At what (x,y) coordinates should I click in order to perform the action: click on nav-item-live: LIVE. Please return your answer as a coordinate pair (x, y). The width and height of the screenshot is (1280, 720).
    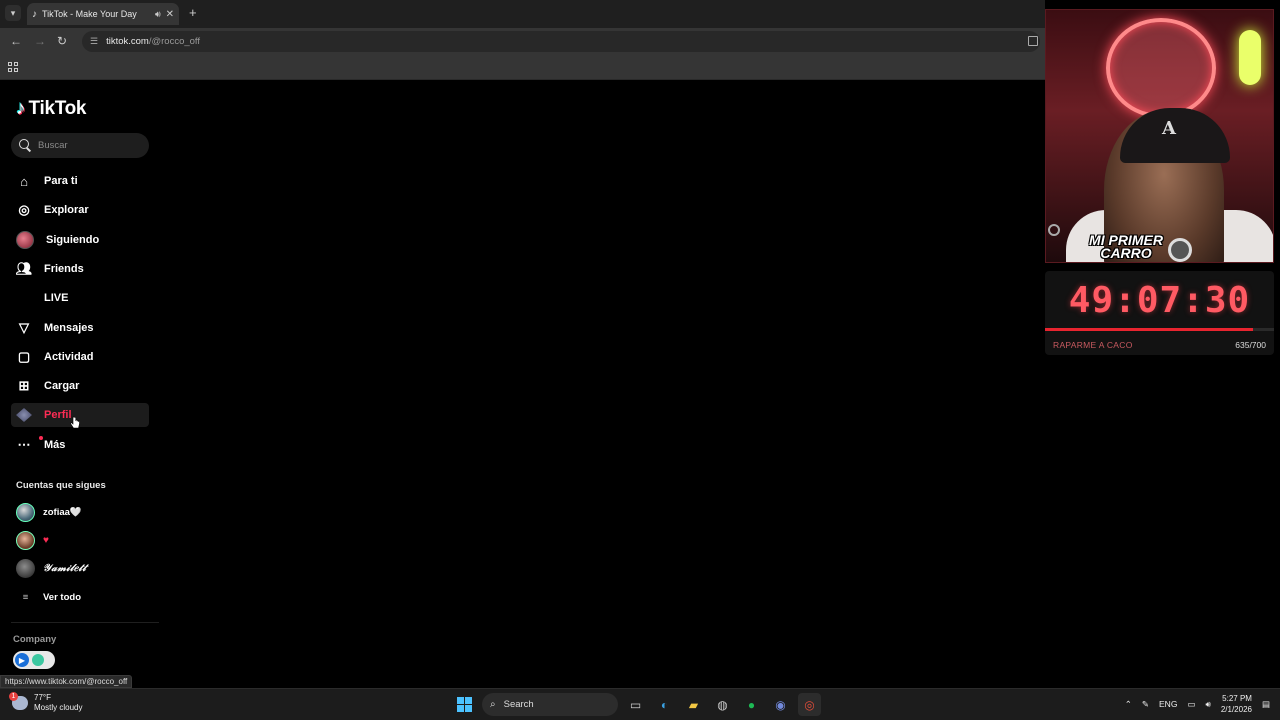
    Looking at the image, I should click on (80, 298).